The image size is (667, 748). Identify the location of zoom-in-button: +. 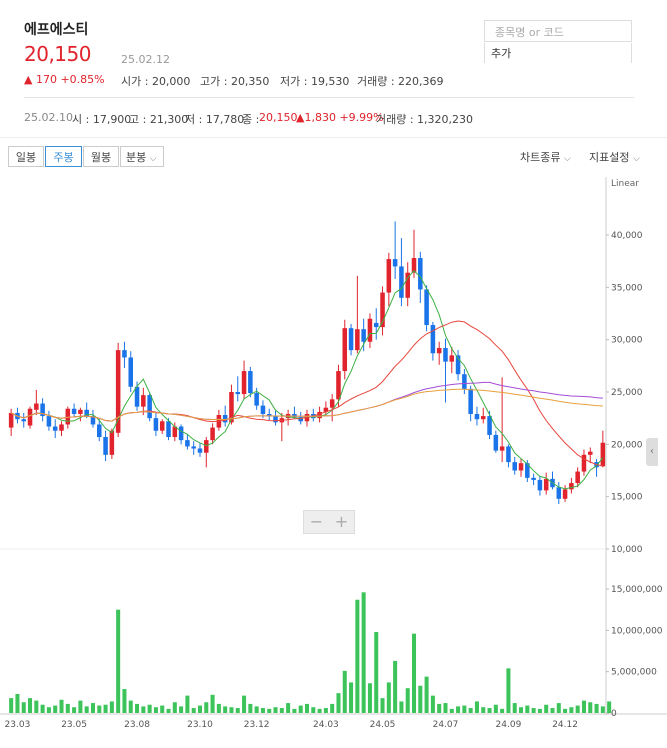
(341, 522).